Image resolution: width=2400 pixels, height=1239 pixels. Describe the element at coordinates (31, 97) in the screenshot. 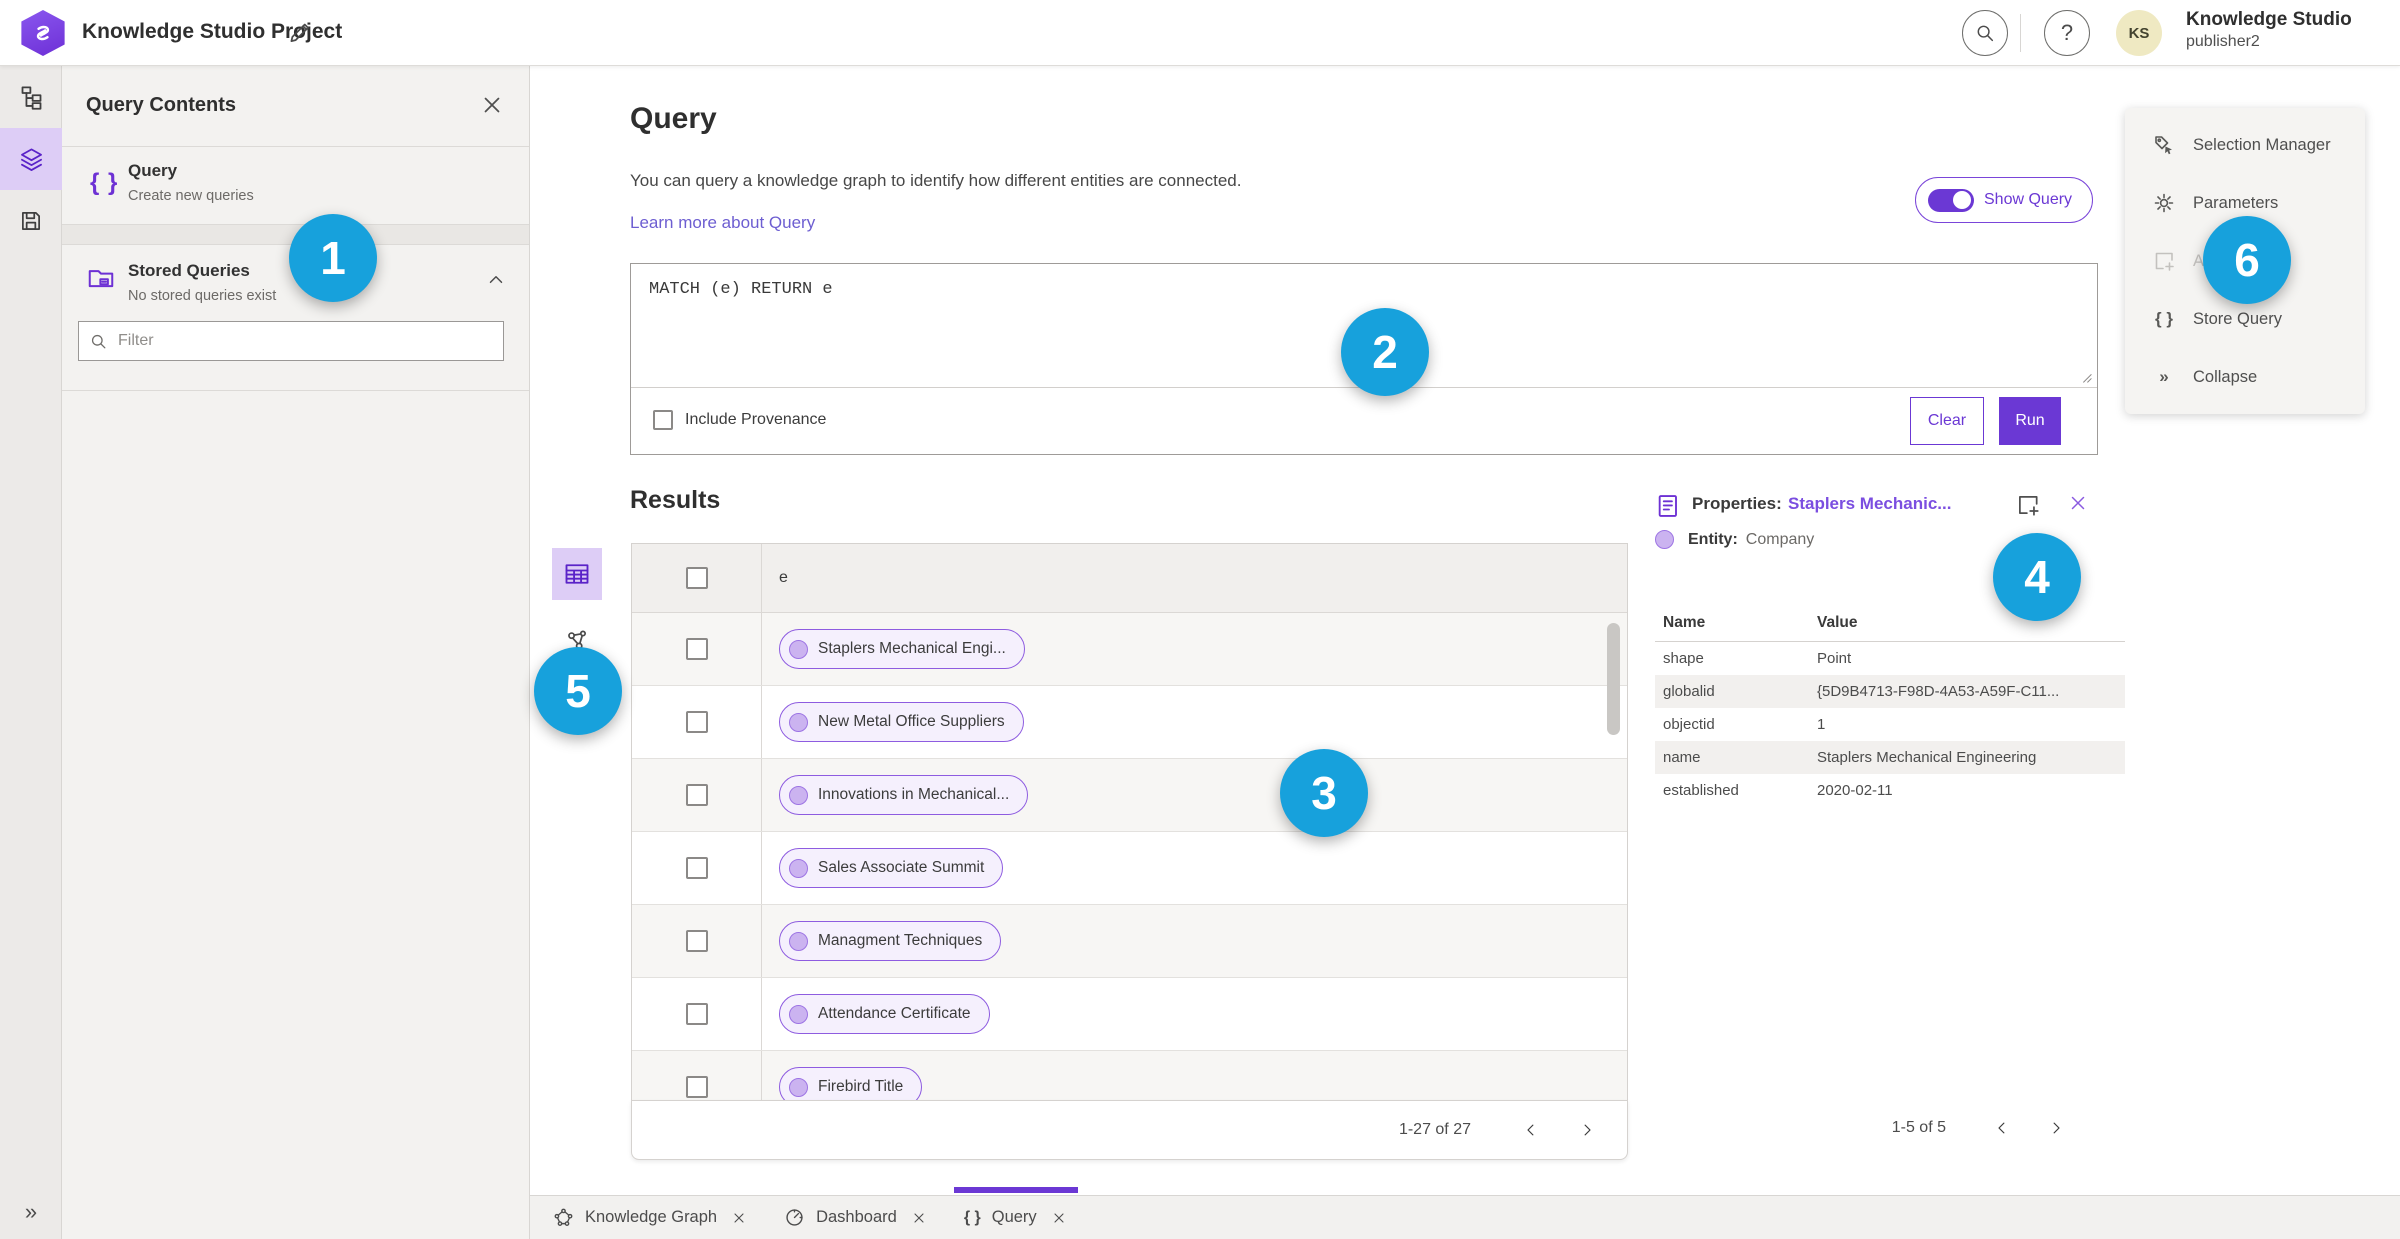

I see `rail-data-model-button` at that location.